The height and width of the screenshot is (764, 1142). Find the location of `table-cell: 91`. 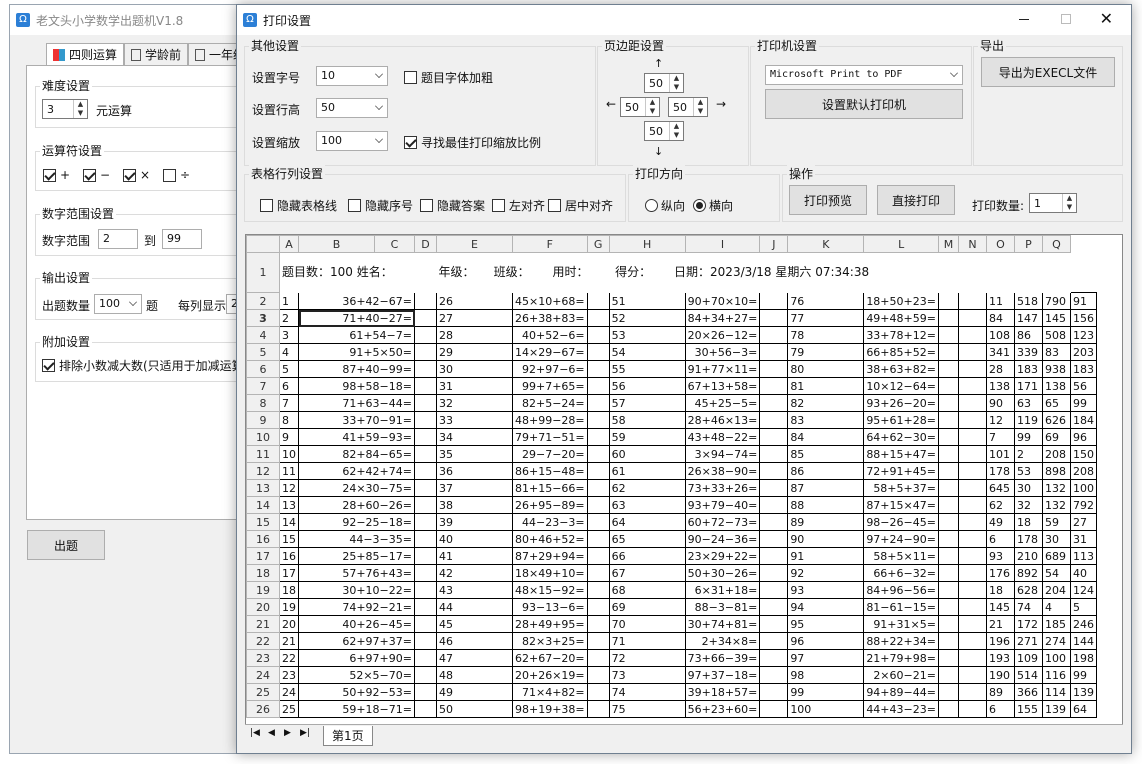

table-cell: 91 is located at coordinates (826, 556).